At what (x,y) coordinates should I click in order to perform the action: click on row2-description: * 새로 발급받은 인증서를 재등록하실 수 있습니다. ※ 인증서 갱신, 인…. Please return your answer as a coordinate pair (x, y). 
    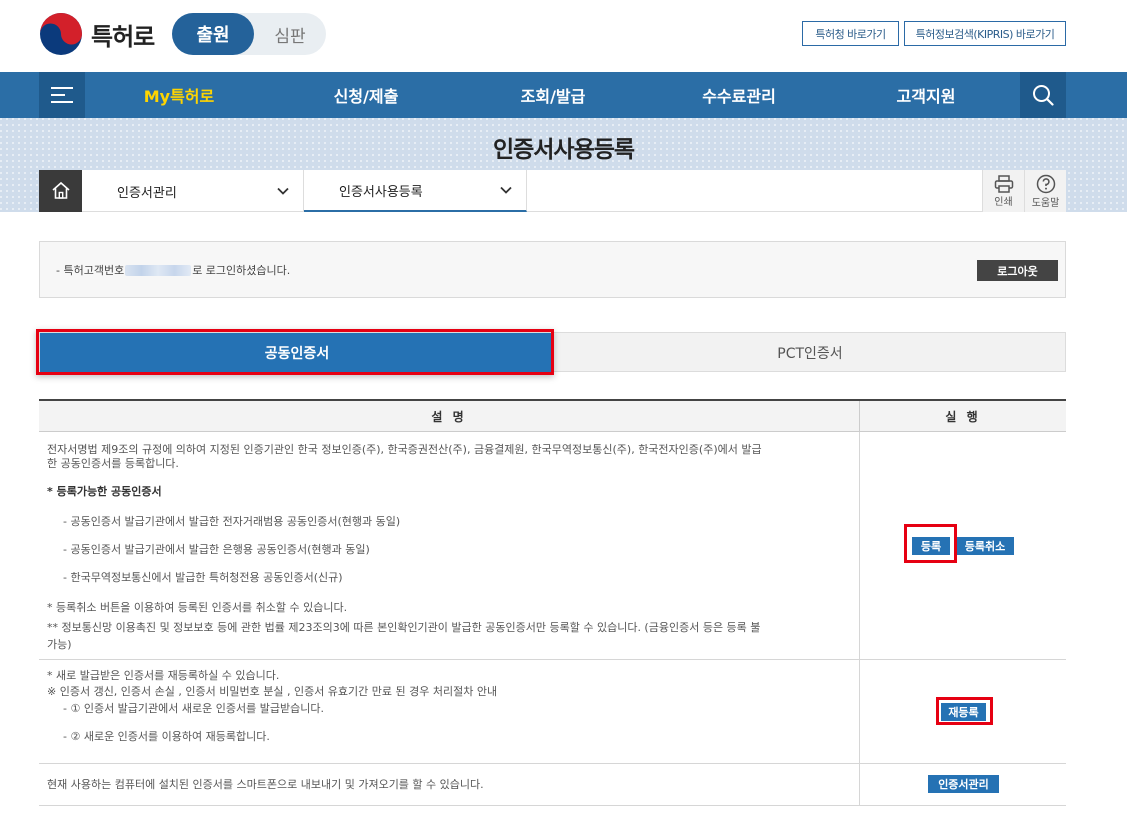
    Looking at the image, I should click on (449, 711).